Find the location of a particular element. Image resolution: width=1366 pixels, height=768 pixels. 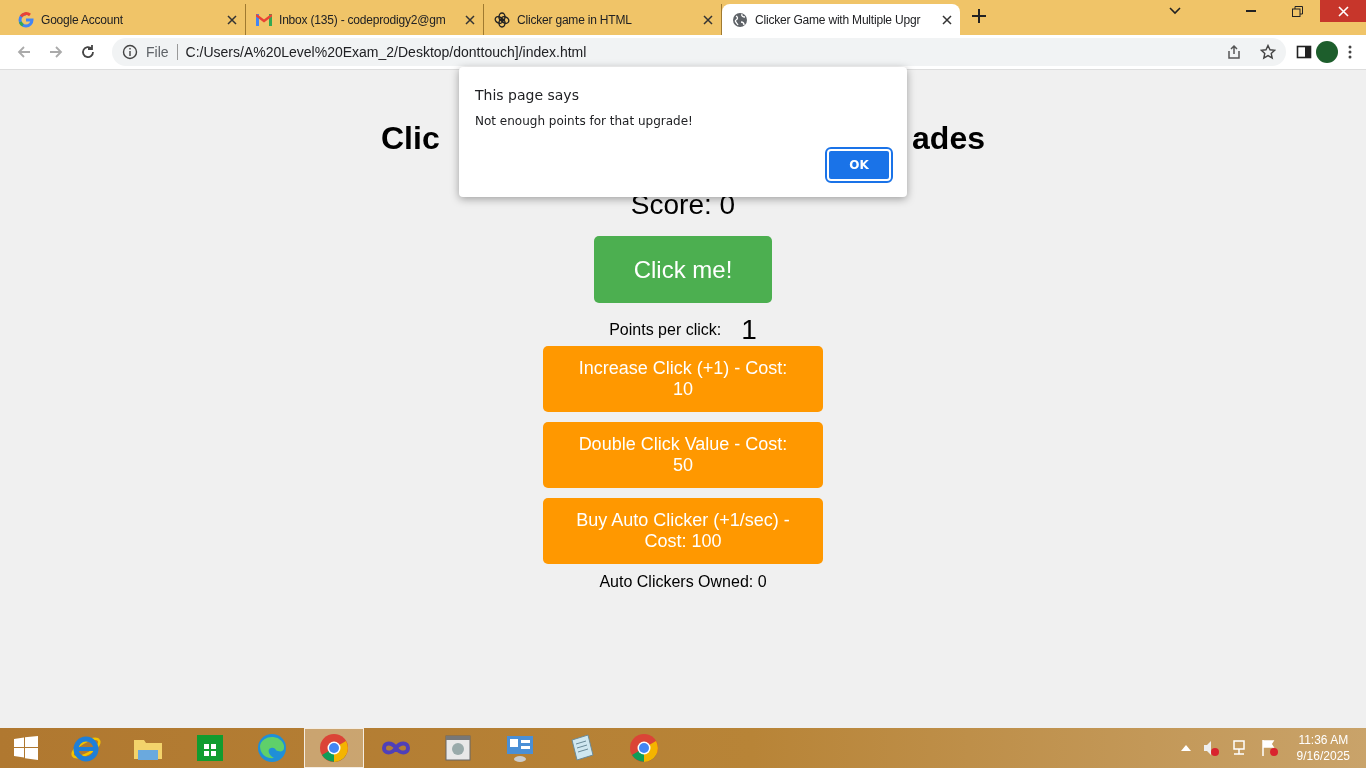

dialog-title: This page says is located at coordinates (527, 95).